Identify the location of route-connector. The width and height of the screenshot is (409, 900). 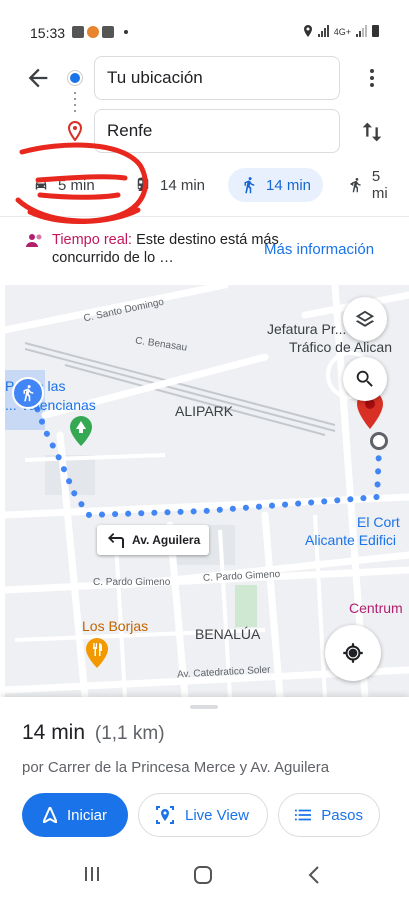
(75, 103).